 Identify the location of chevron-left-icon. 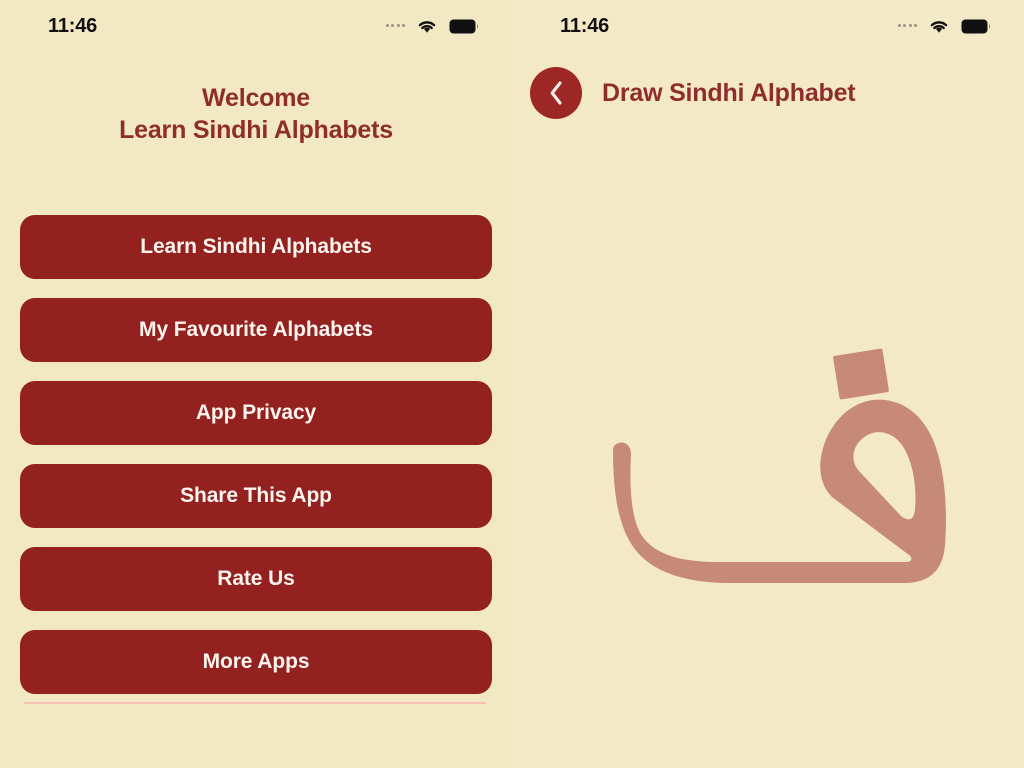
(556, 93).